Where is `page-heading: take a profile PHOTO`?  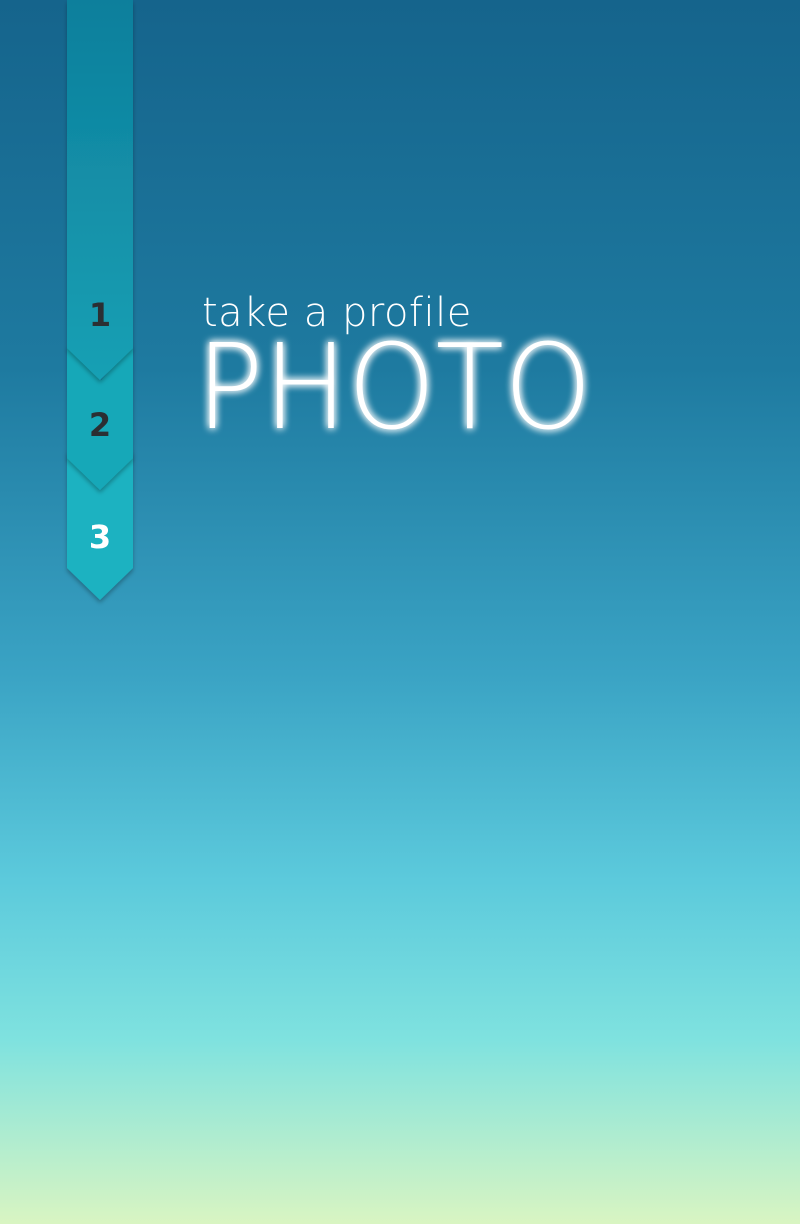 page-heading: take a profile PHOTO is located at coordinates (478, 373).